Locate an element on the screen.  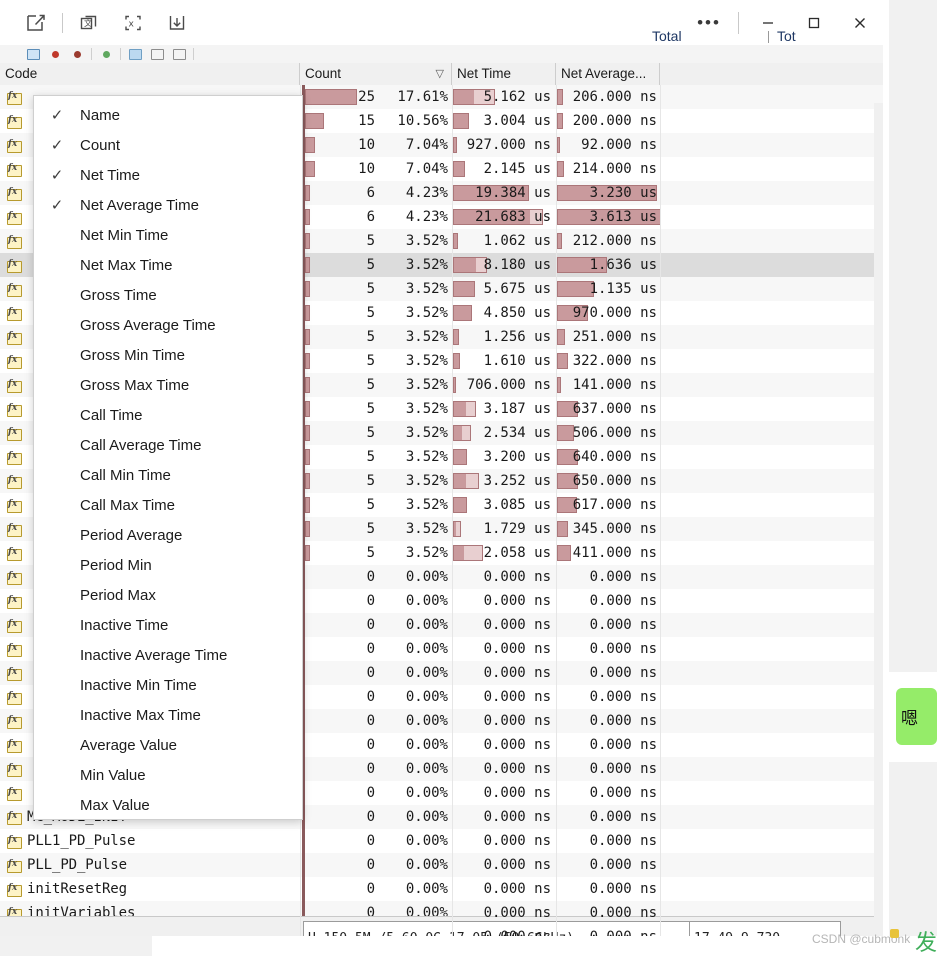
cell-net-average-text: 206.000 ns is located at coordinates (614, 97).